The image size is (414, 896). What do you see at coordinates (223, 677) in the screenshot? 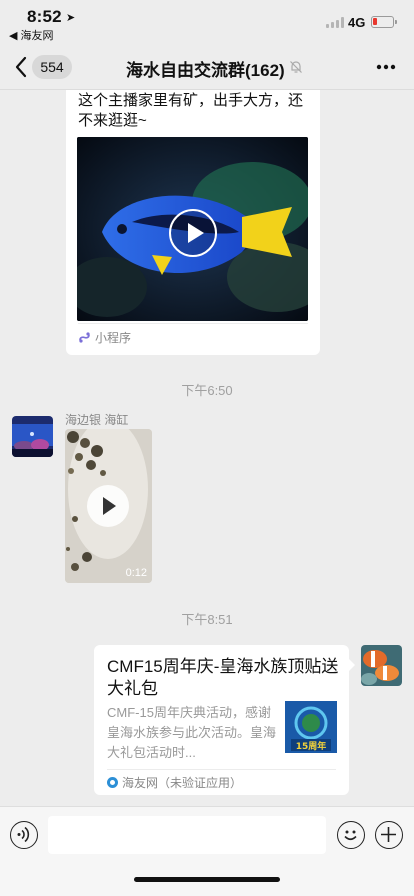
I see `link-title: CMF15周年庆-皇海水族顶贴送大礼包` at bounding box center [223, 677].